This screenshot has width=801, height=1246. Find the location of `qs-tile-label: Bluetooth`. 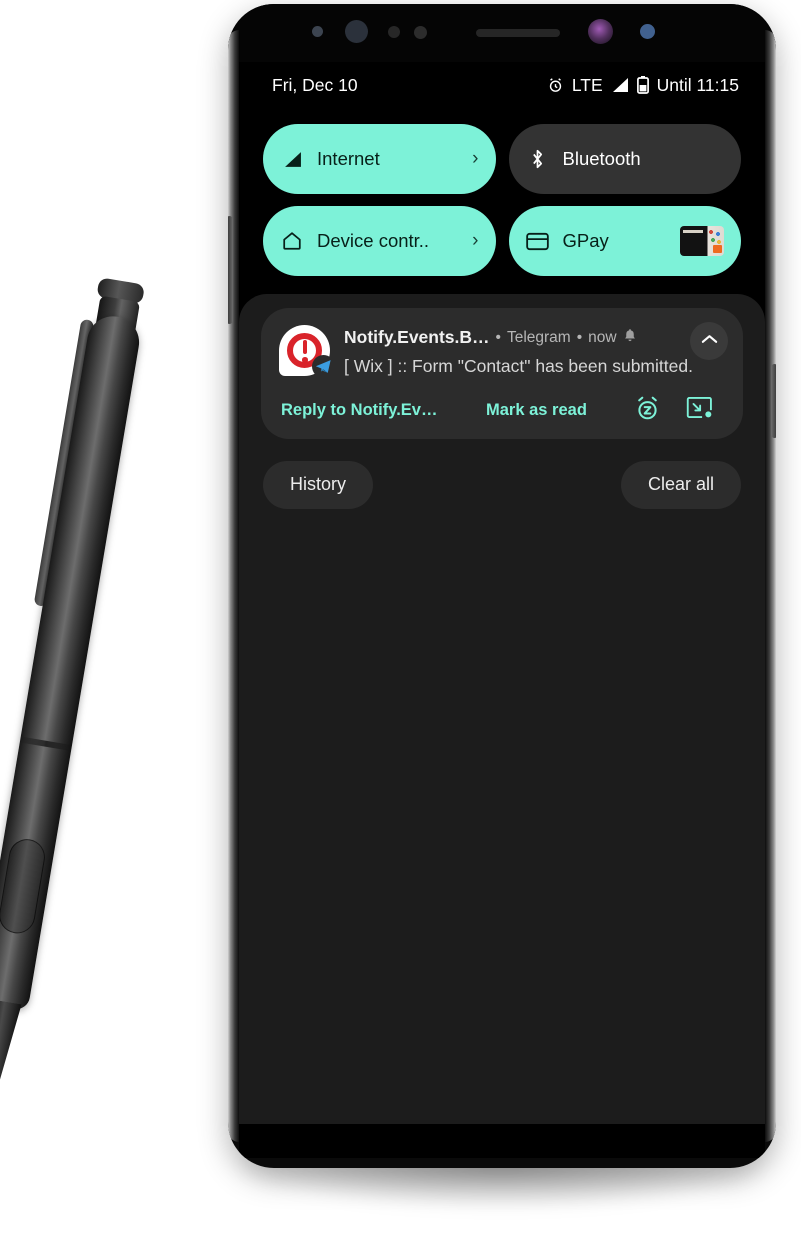

qs-tile-label: Bluetooth is located at coordinates (601, 158).